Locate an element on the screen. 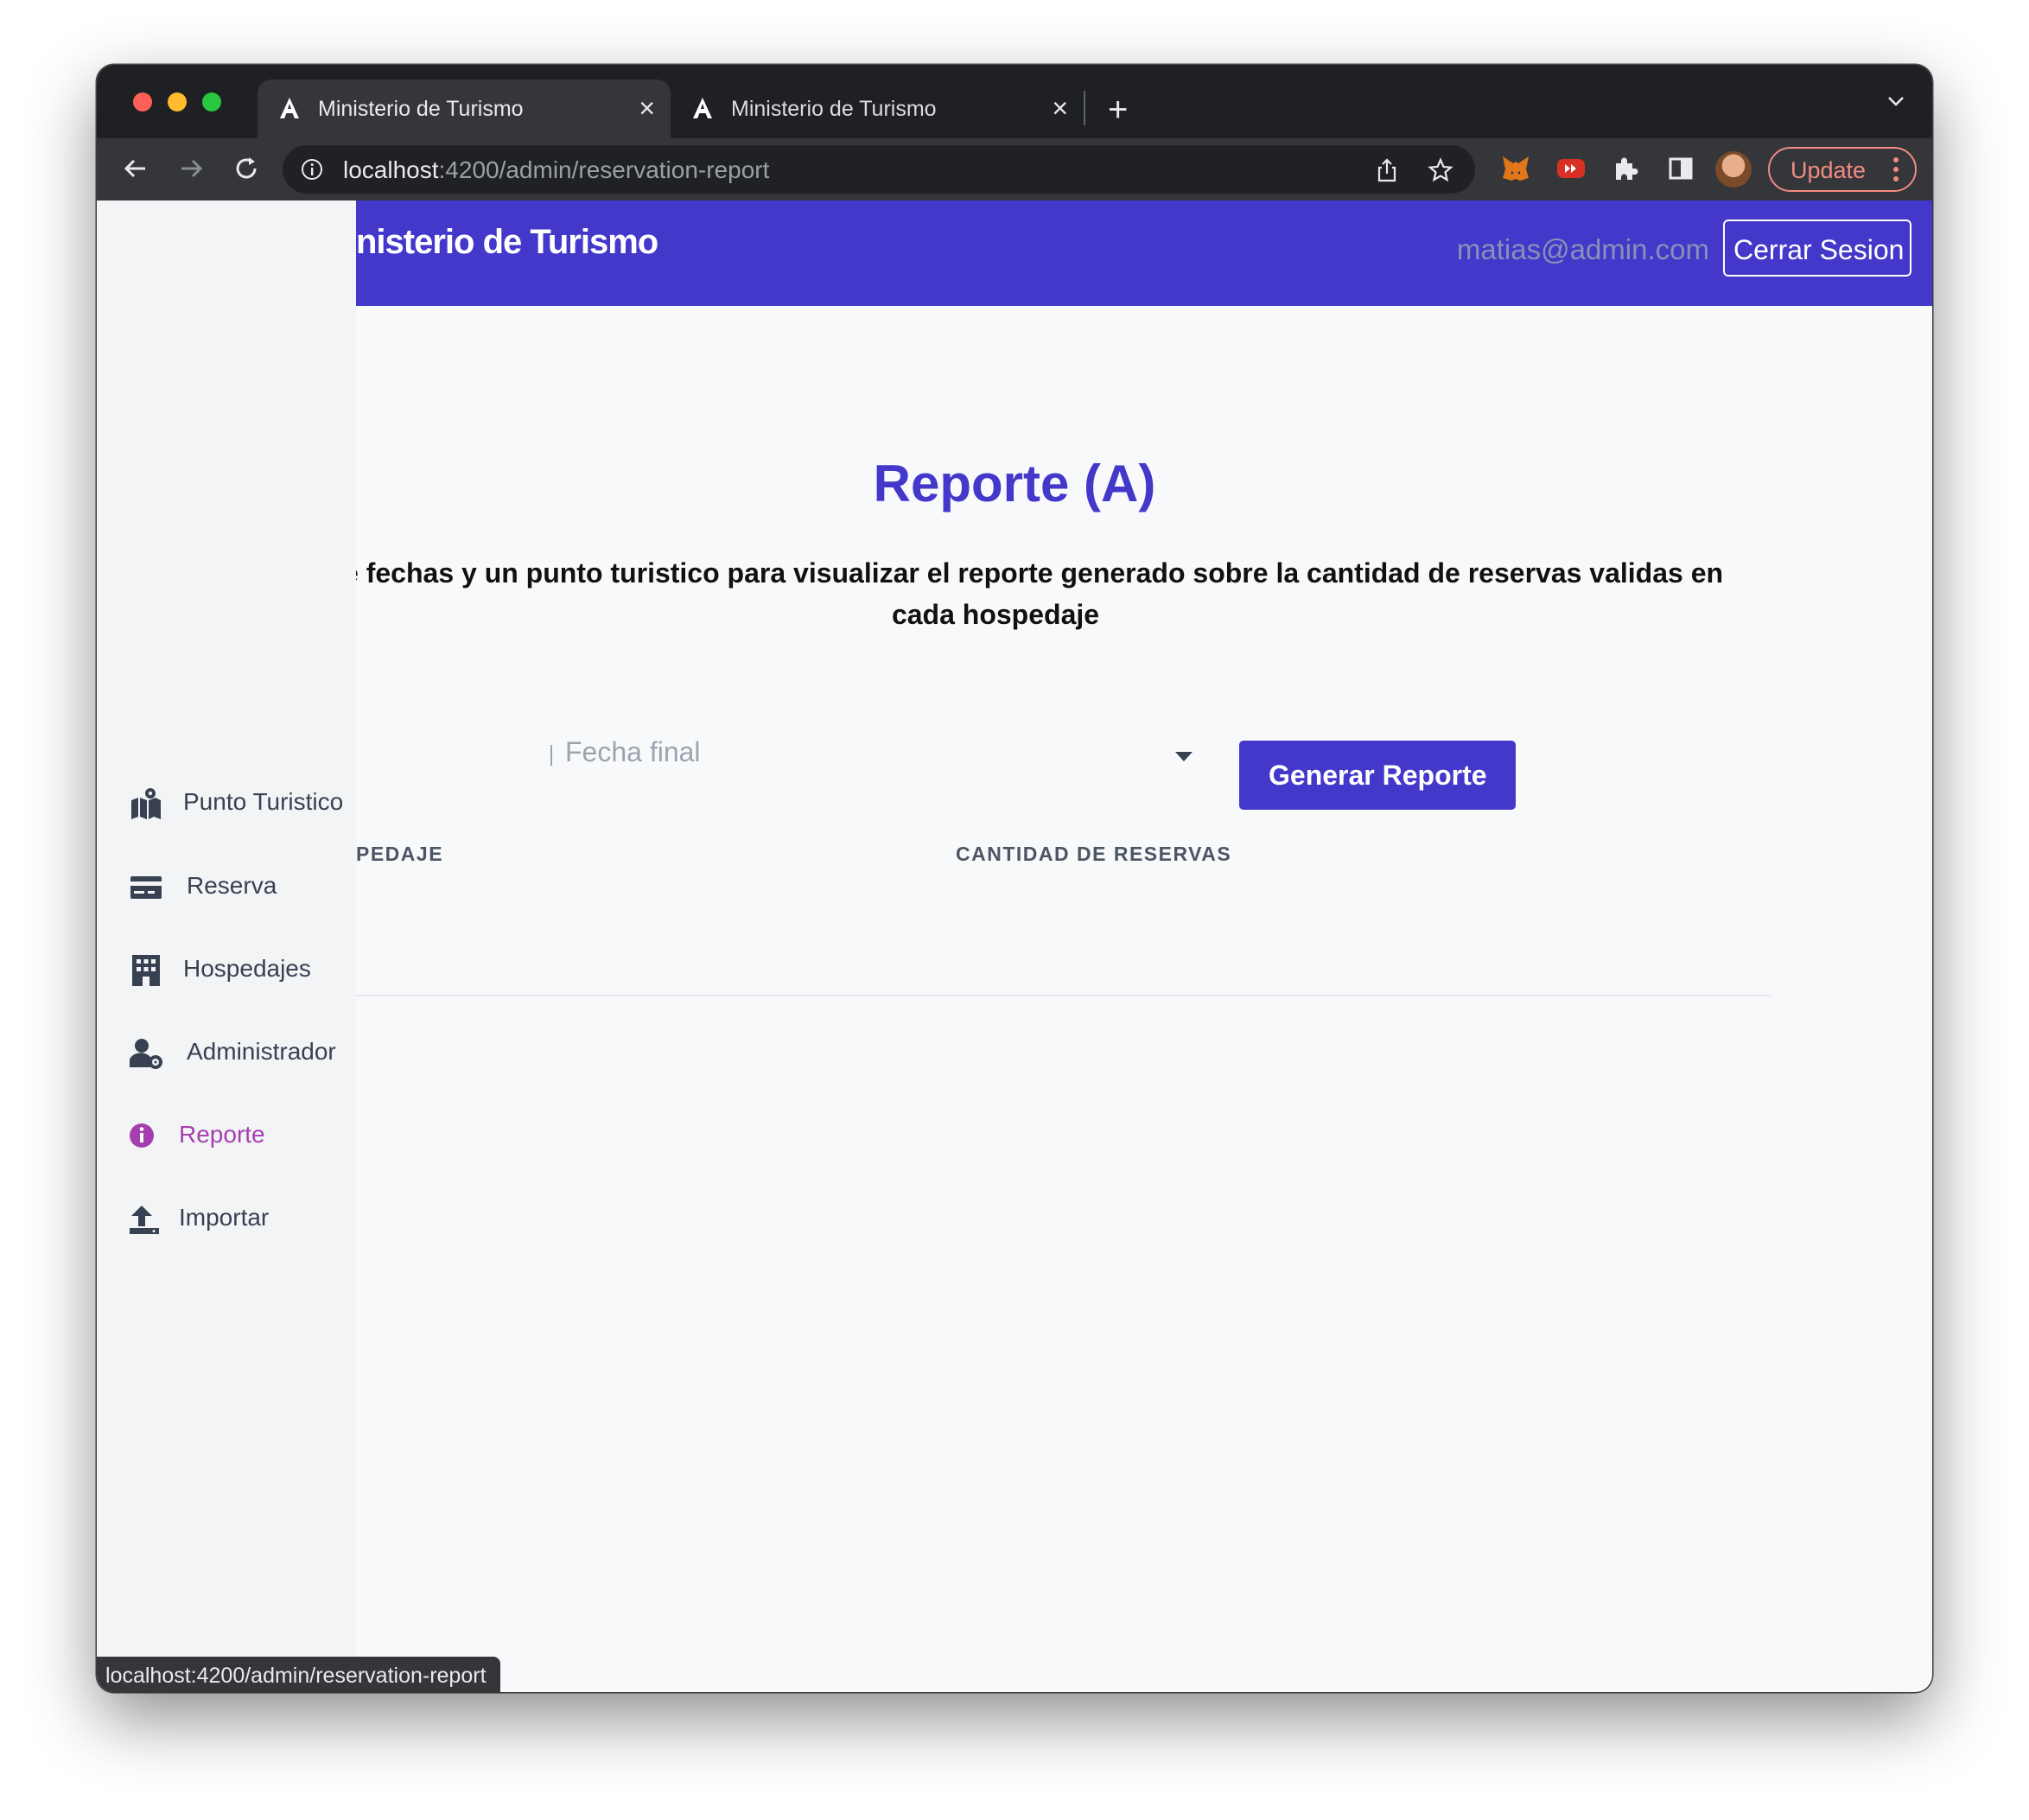  maximize-window-button is located at coordinates (211, 102).